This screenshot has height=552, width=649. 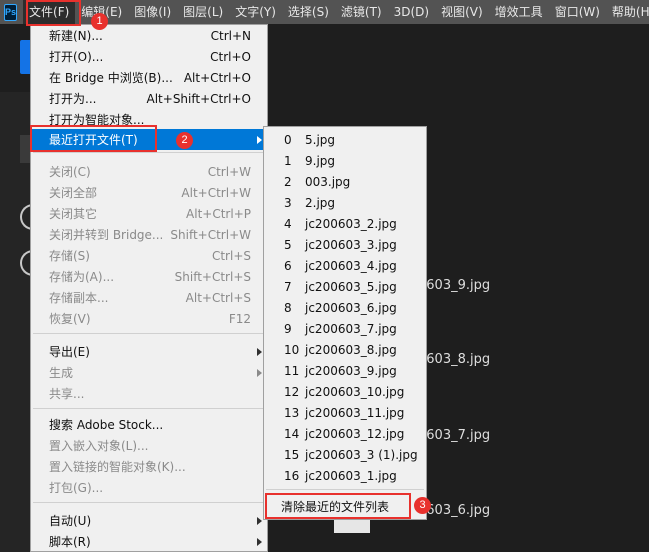 I want to click on recent-file-item: 2 003.jpg, so click(x=345, y=181).